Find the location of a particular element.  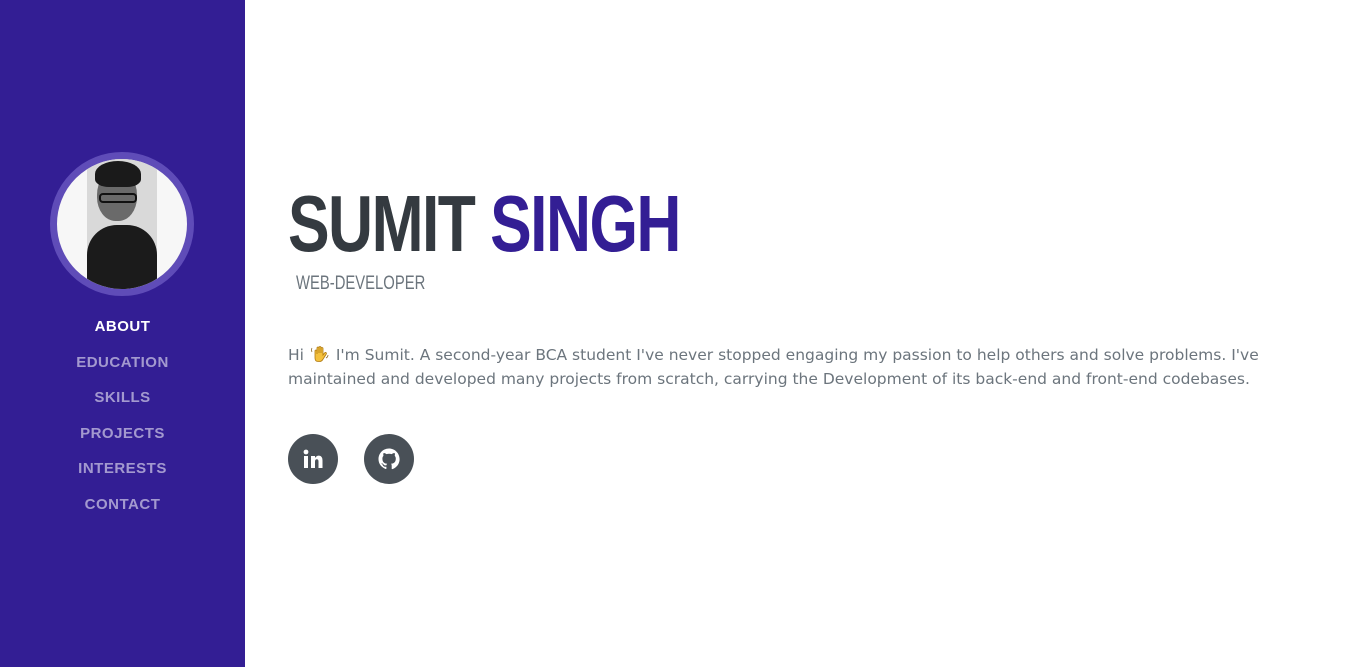

first-name: SUMIT is located at coordinates (382, 223).